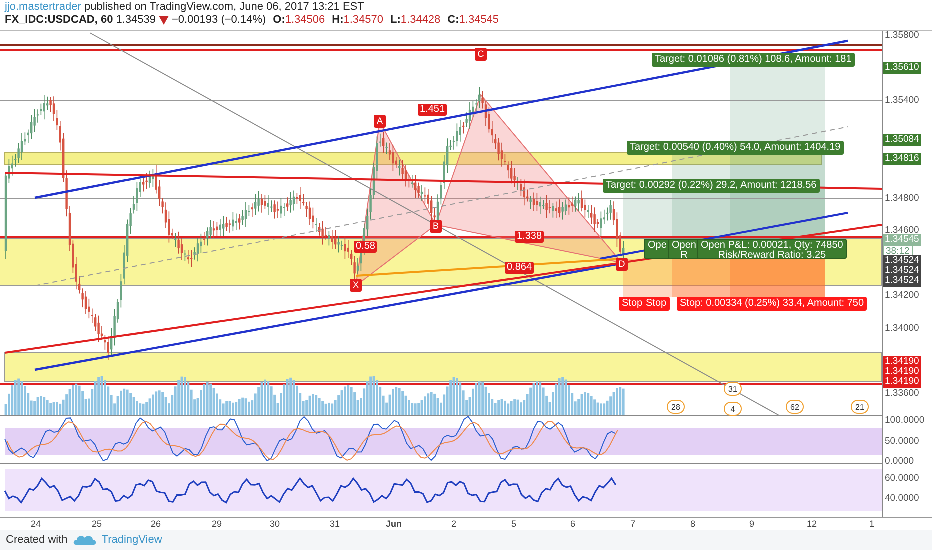 The height and width of the screenshot is (550, 932). I want to click on stochastic-axis-label: 100.0000, so click(905, 421).